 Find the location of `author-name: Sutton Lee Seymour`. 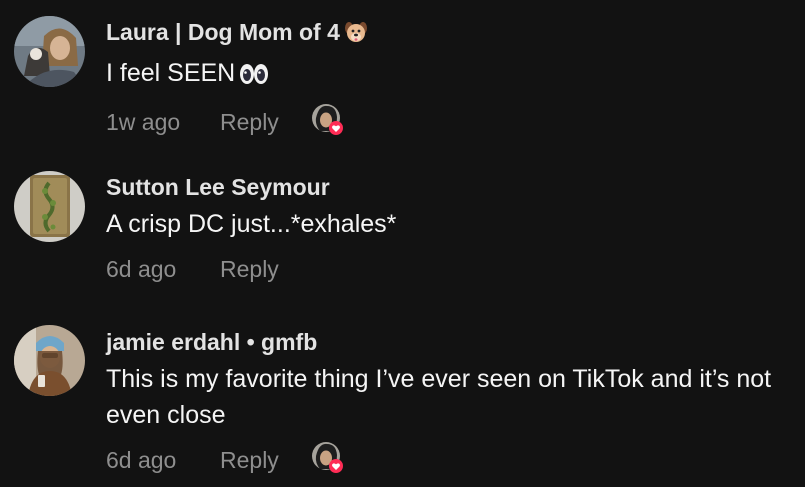

author-name: Sutton Lee Seymour is located at coordinates (218, 187).